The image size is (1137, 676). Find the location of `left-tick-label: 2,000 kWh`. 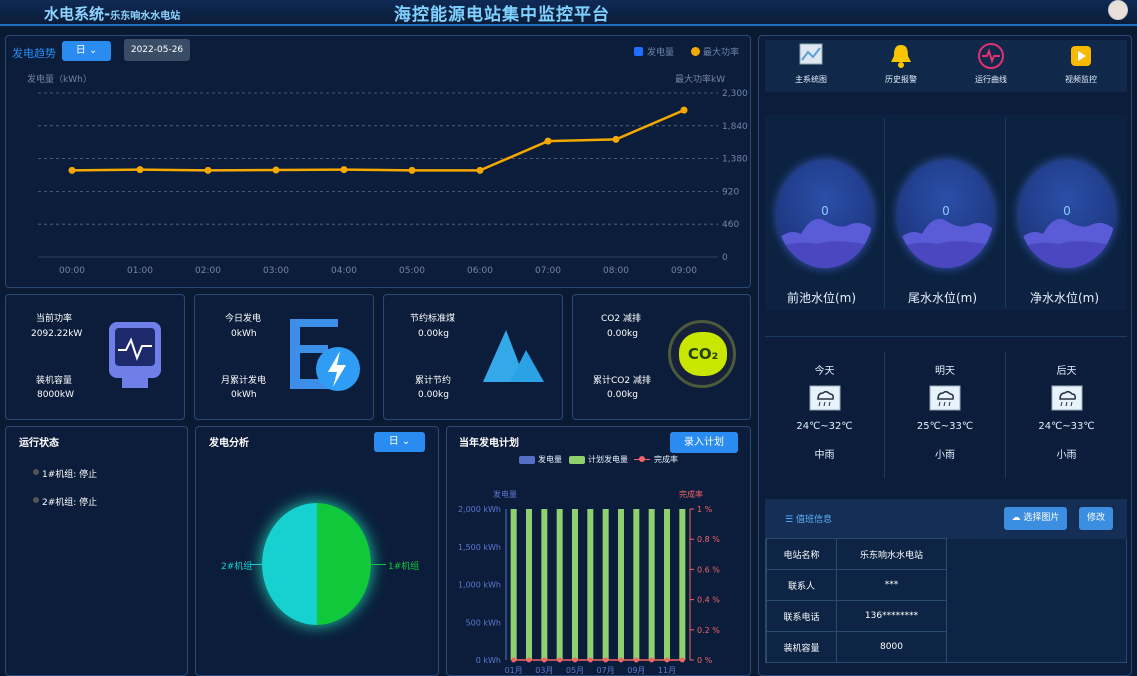

left-tick-label: 2,000 kWh is located at coordinates (479, 509).